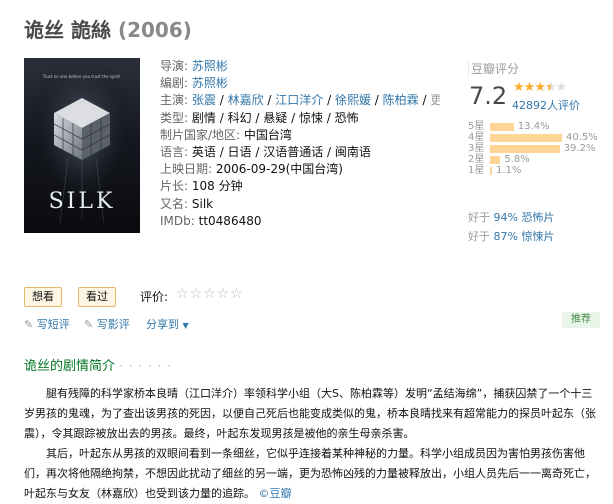 The image size is (613, 504). What do you see at coordinates (353, 100) in the screenshot?
I see `cast-link: 徐熙媛` at bounding box center [353, 100].